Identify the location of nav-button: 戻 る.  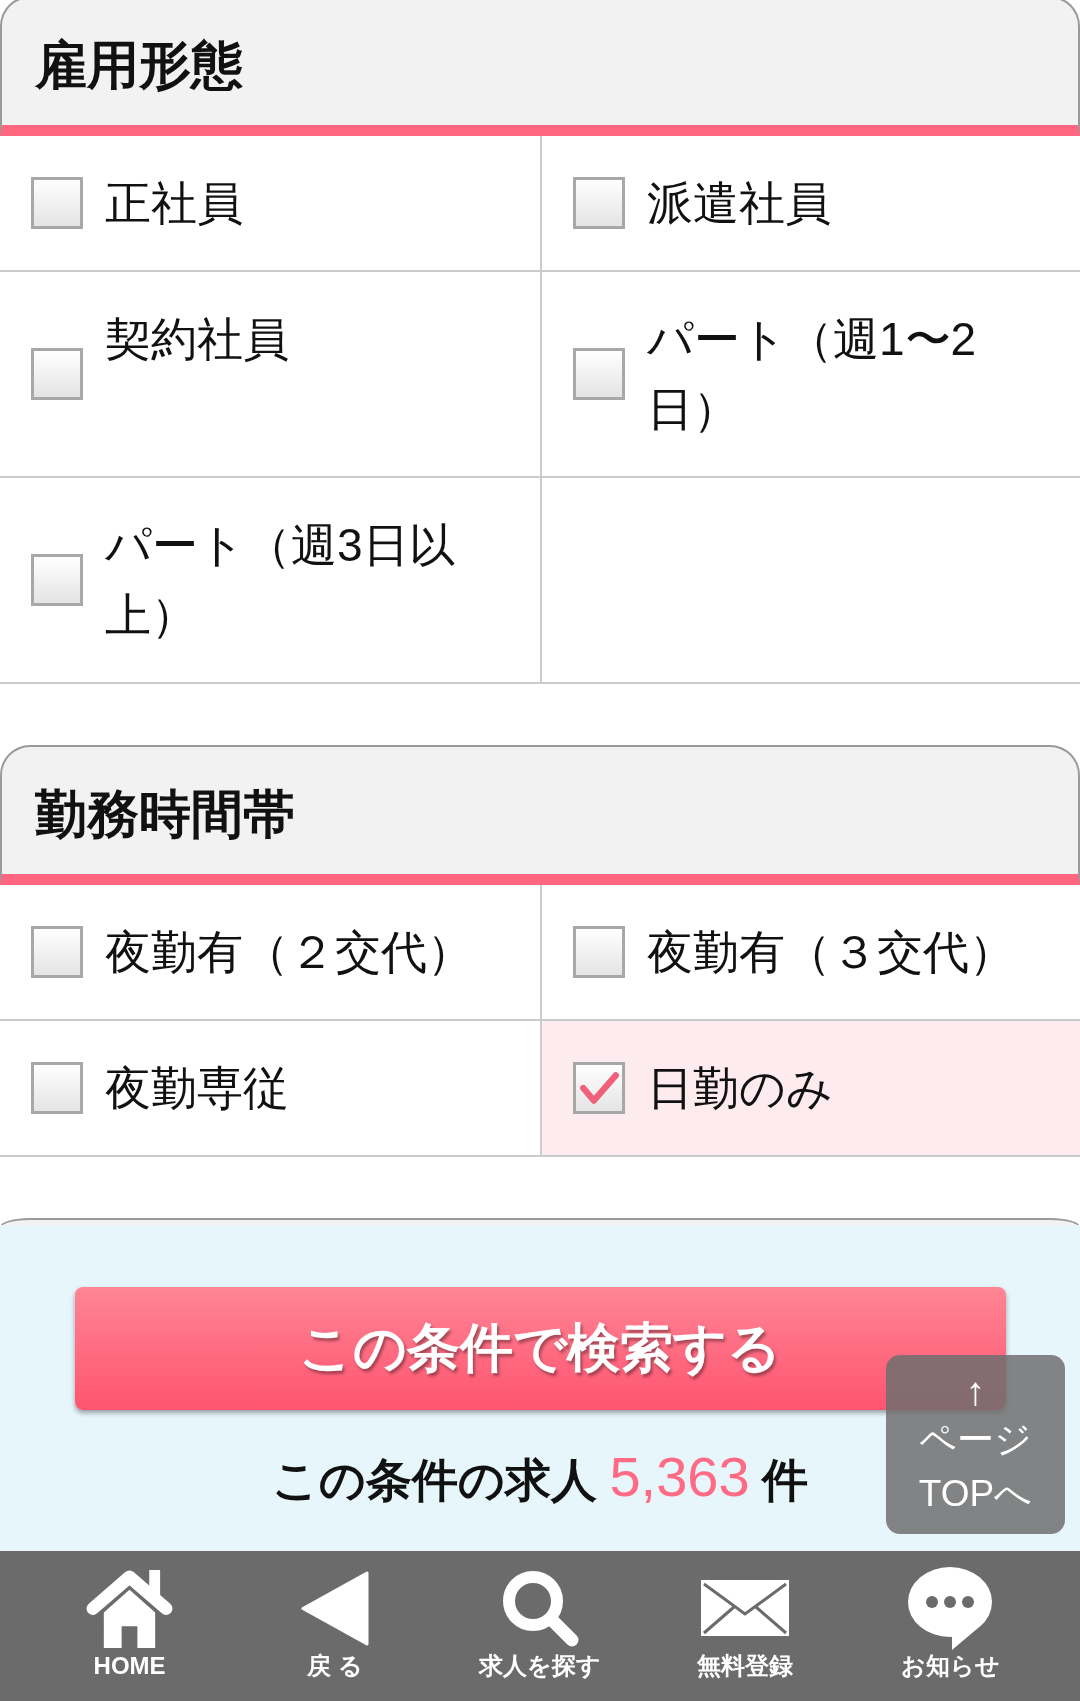
(334, 1616).